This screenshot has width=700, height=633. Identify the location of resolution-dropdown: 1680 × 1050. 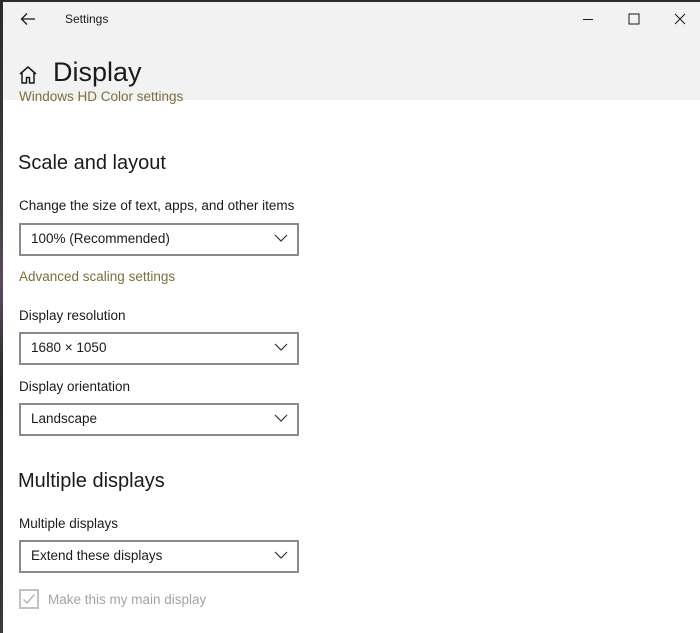
(159, 348).